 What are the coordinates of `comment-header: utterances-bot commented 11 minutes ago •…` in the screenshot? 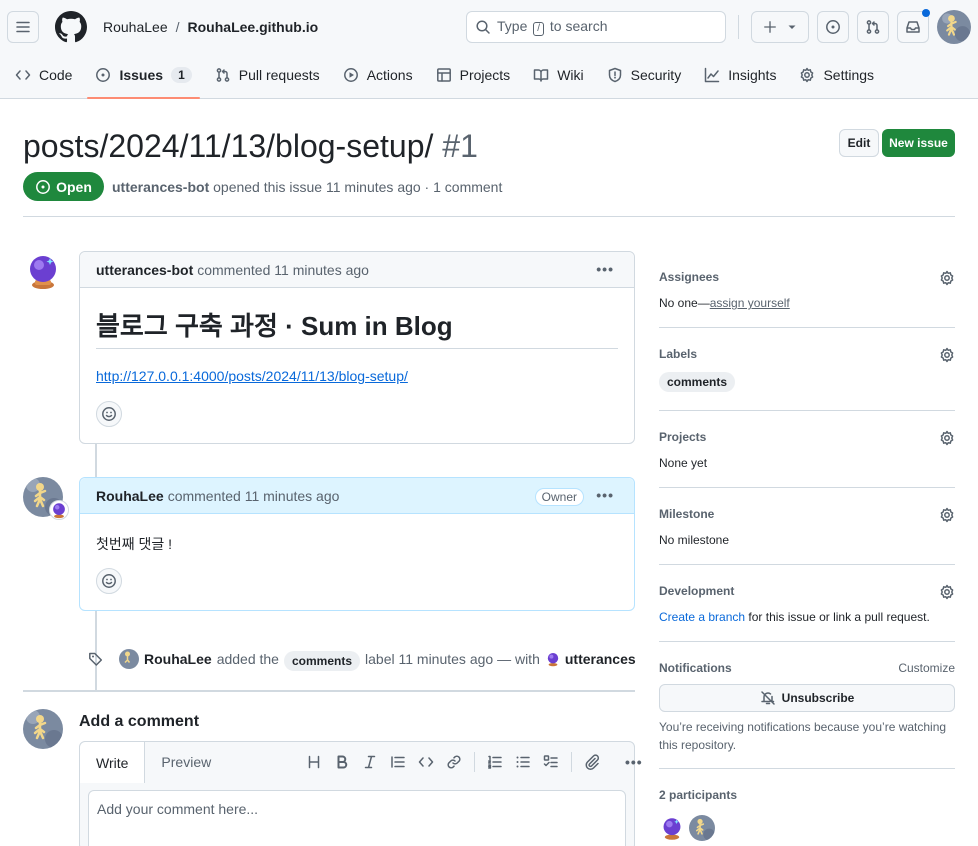 It's located at (357, 270).